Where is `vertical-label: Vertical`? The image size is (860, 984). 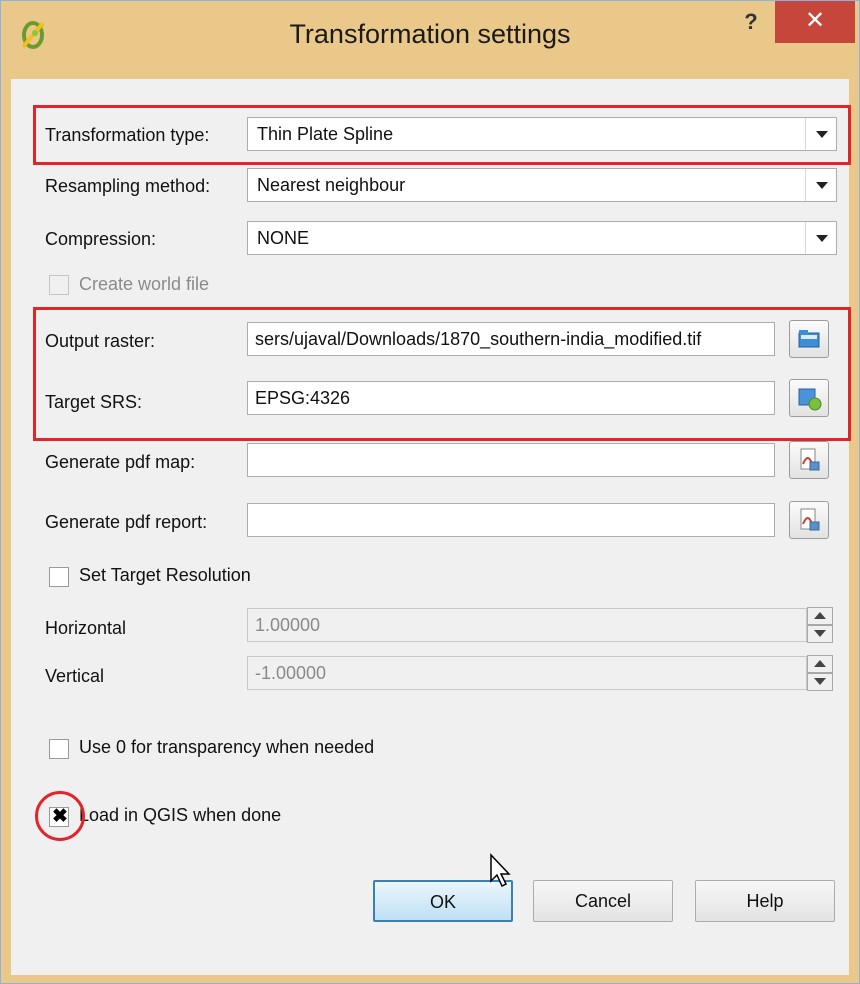 vertical-label: Vertical is located at coordinates (75, 676).